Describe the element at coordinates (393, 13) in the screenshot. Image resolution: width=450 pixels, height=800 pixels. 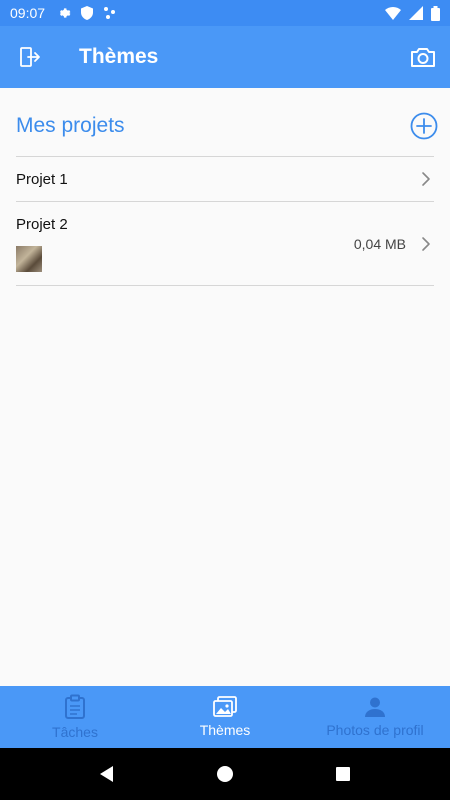
I see `wifi-icon` at that location.